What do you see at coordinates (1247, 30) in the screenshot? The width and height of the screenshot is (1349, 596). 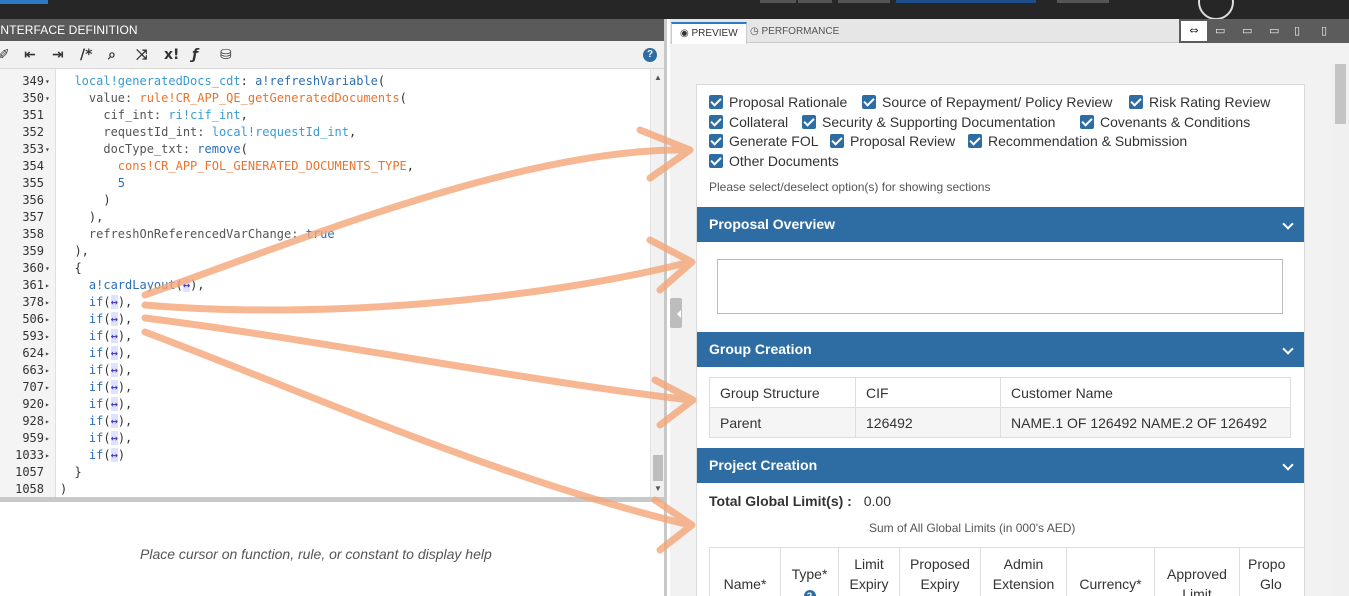 I see `monitor-icon: ▭` at bounding box center [1247, 30].